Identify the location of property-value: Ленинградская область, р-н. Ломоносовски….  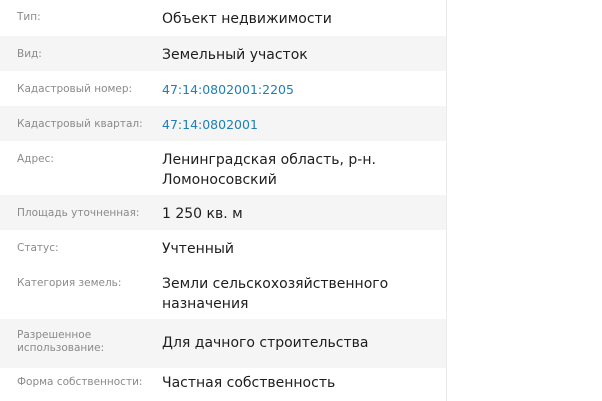
(269, 170).